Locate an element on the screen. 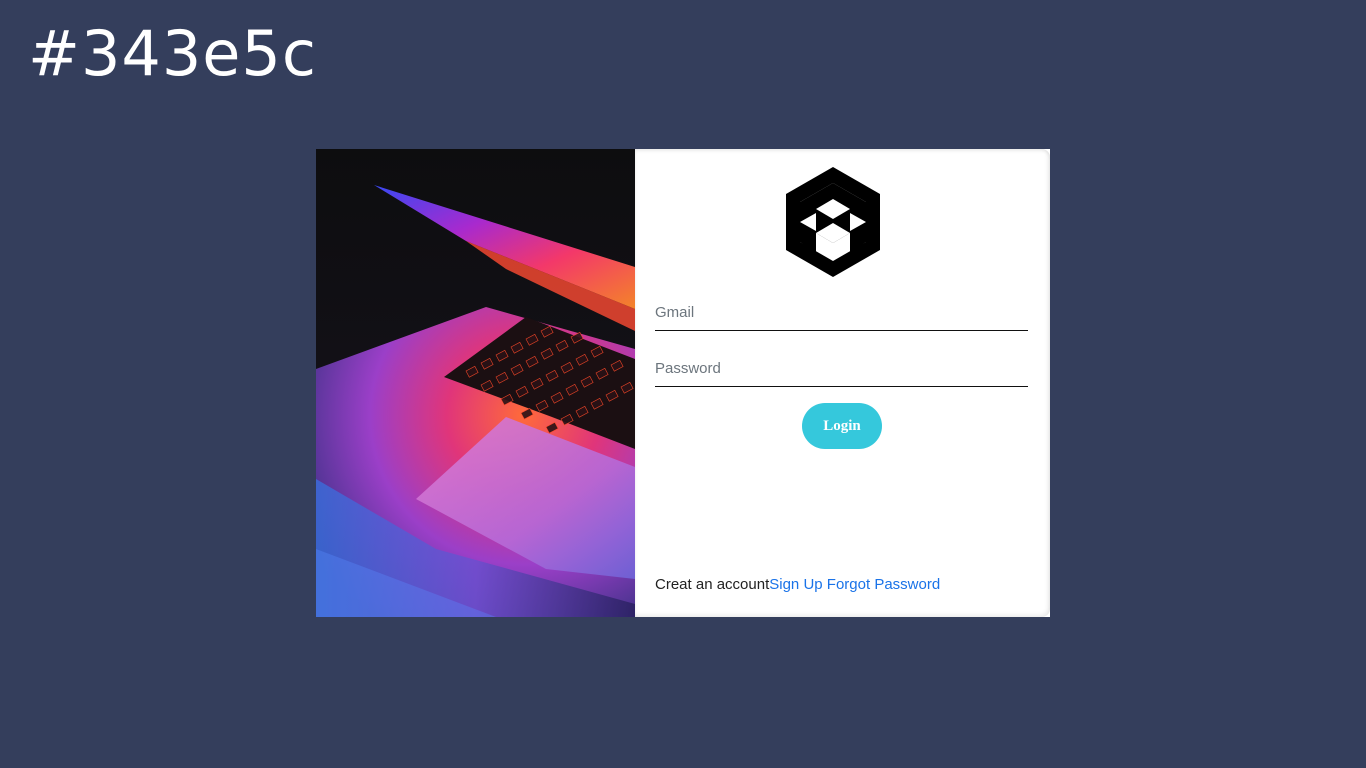 Image resolution: width=1366 pixels, height=768 pixels. create-account-text: Creat an account is located at coordinates (712, 584).